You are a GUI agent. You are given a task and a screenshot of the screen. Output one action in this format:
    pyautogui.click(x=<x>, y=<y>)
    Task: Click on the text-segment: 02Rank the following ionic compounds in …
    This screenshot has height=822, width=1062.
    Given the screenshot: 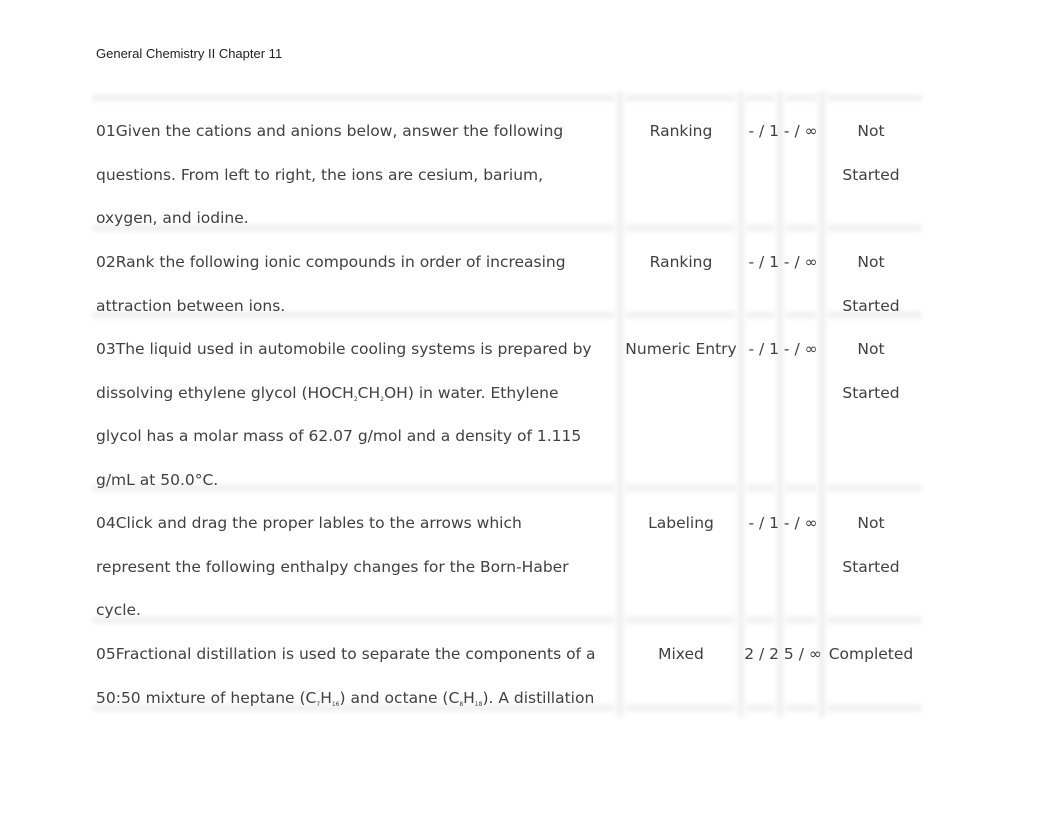 What is the action you would take?
    pyautogui.click(x=331, y=262)
    